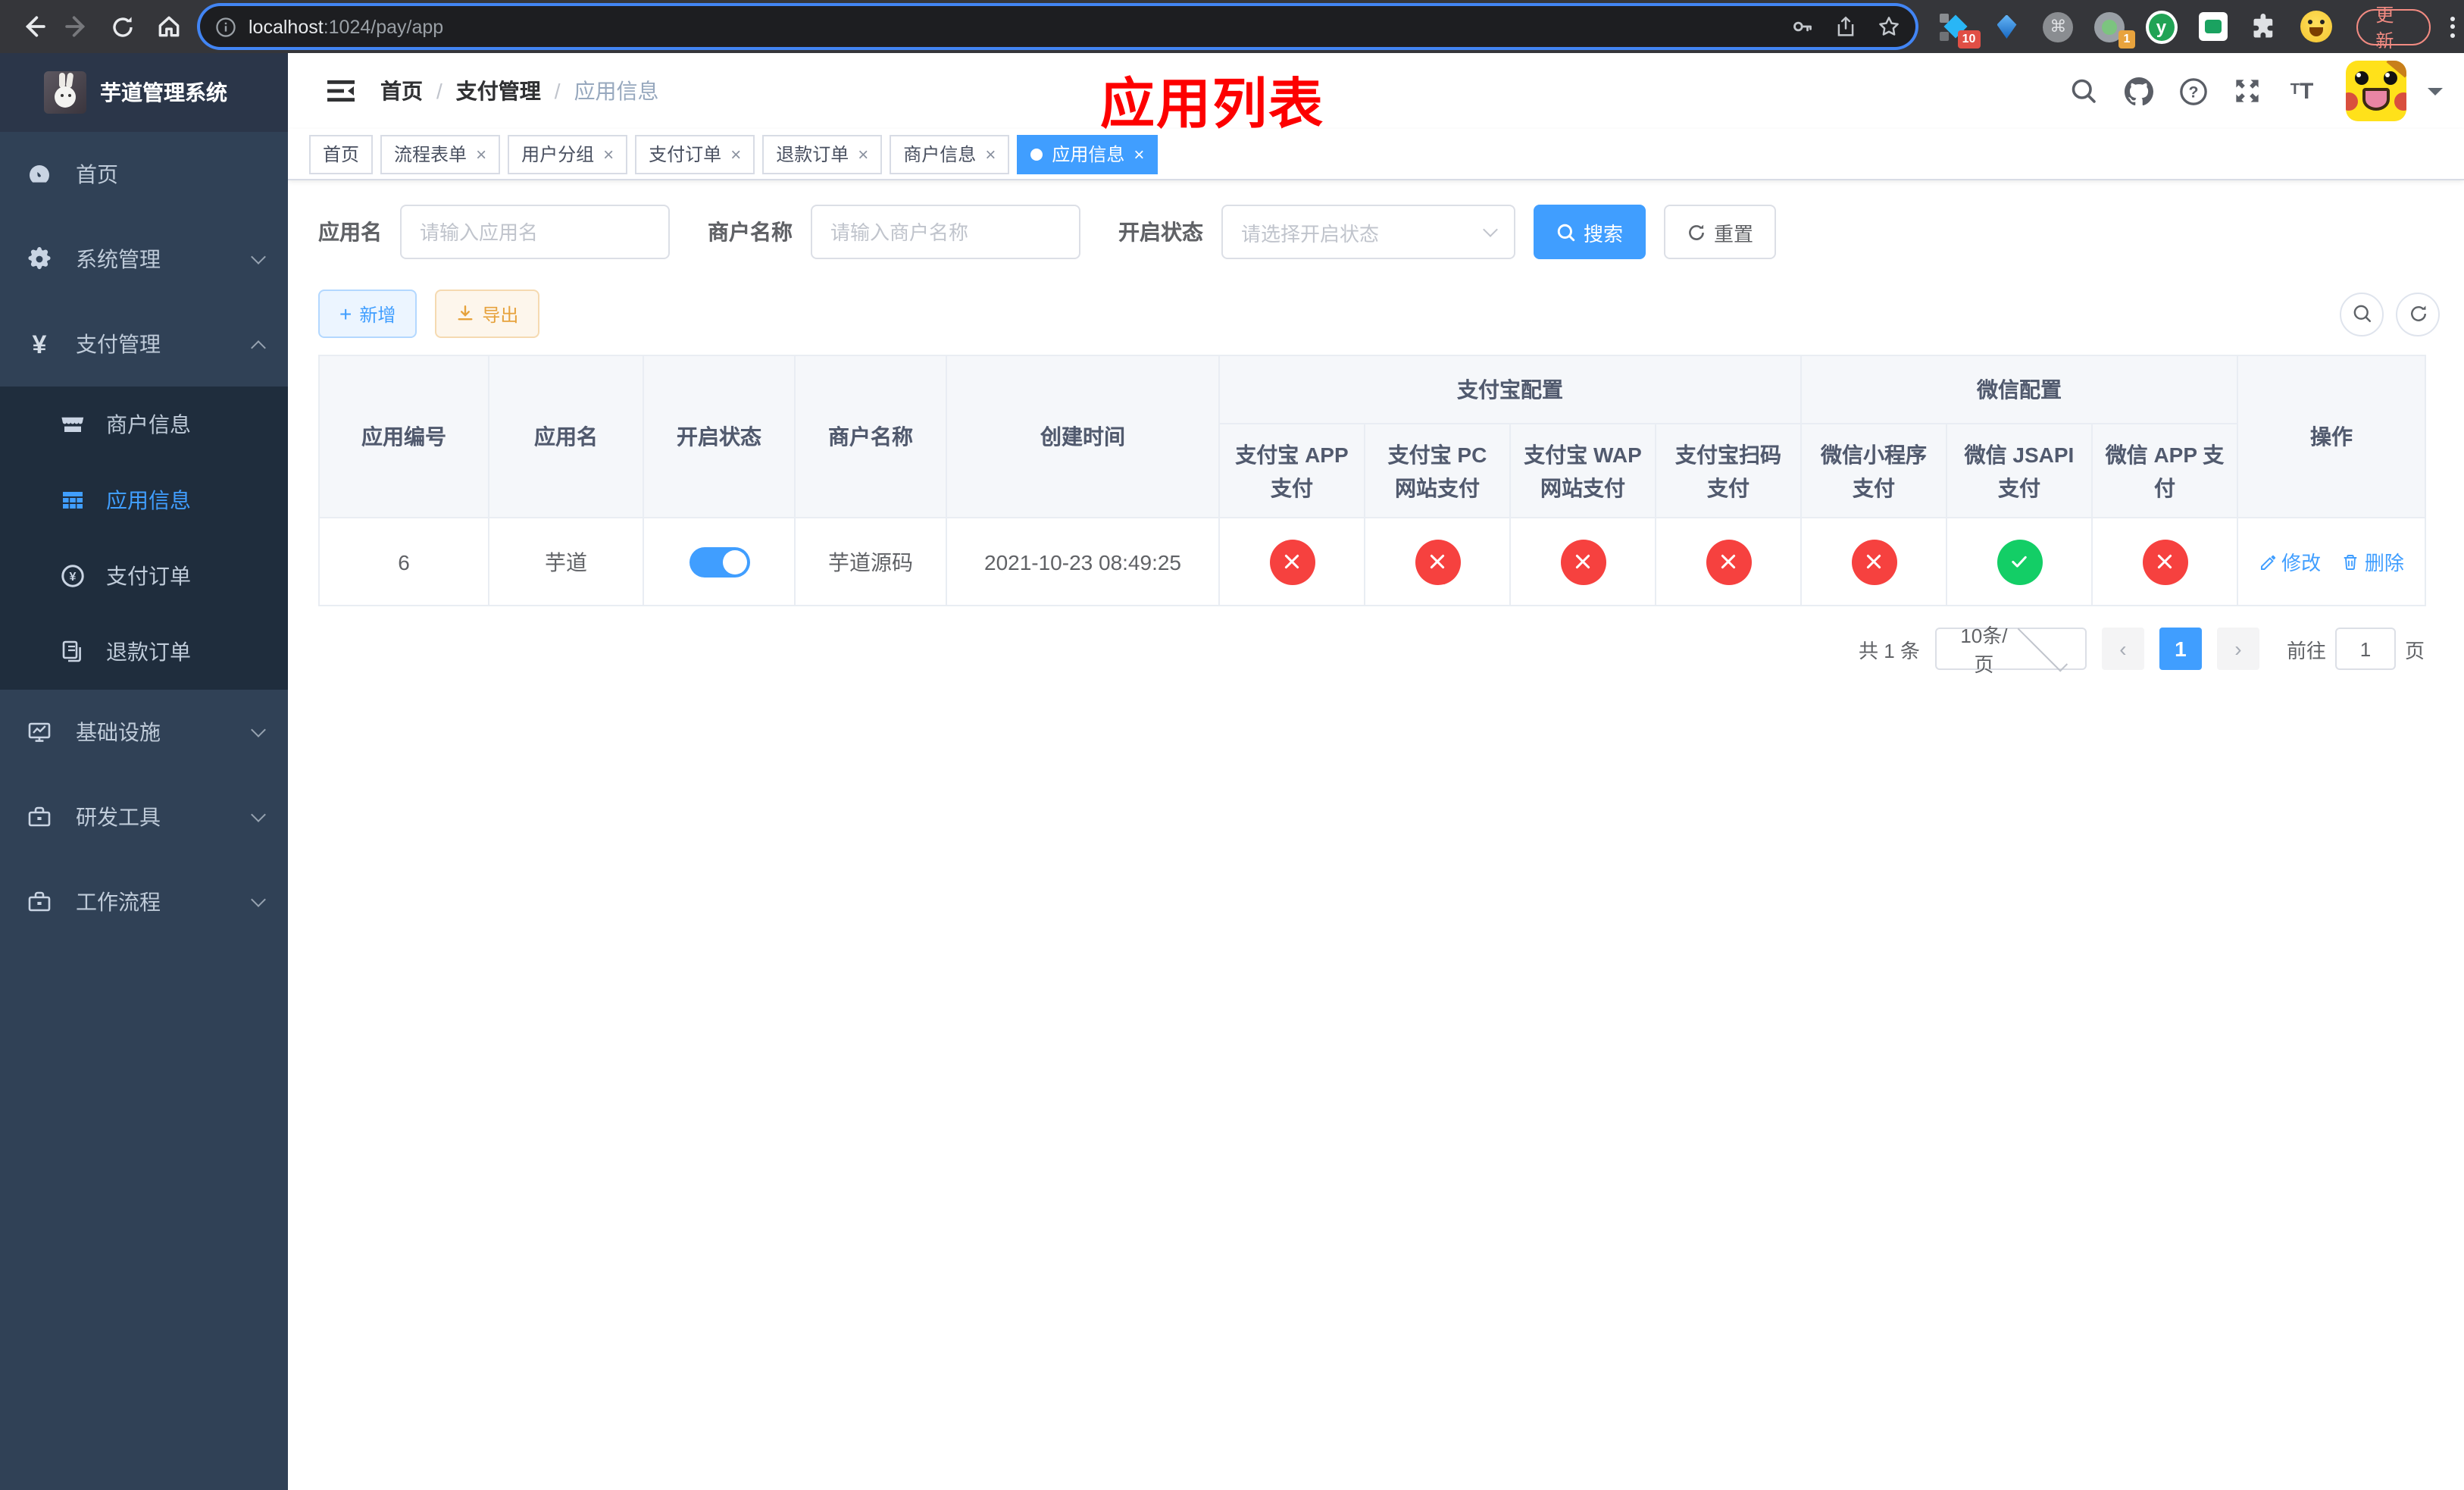 This screenshot has height=1490, width=2464. Describe the element at coordinates (144, 175) in the screenshot. I see `sidebar-item-home: 首页` at that location.